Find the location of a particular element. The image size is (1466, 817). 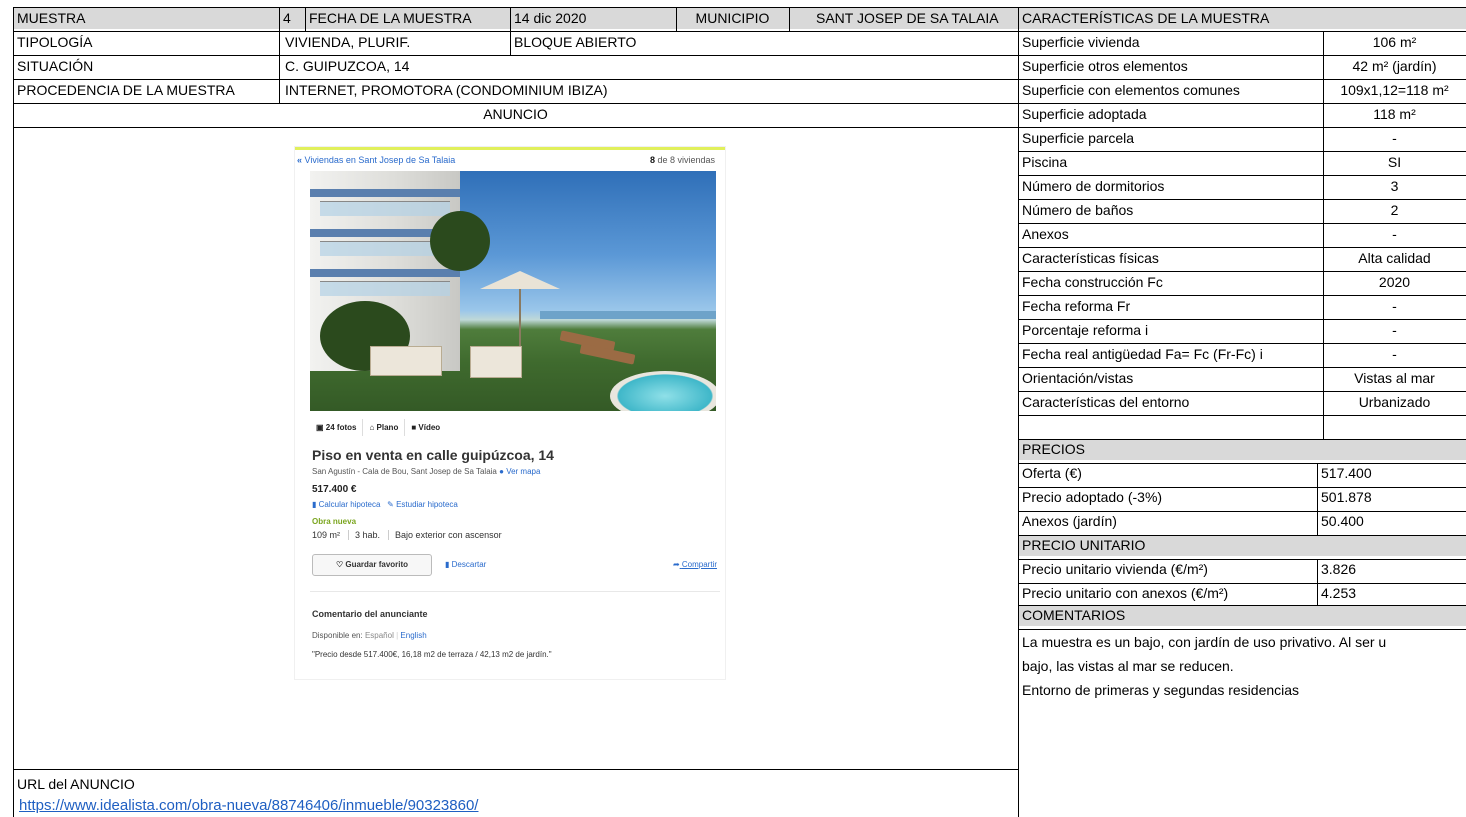

detail-area: 109 m² is located at coordinates (331, 535).